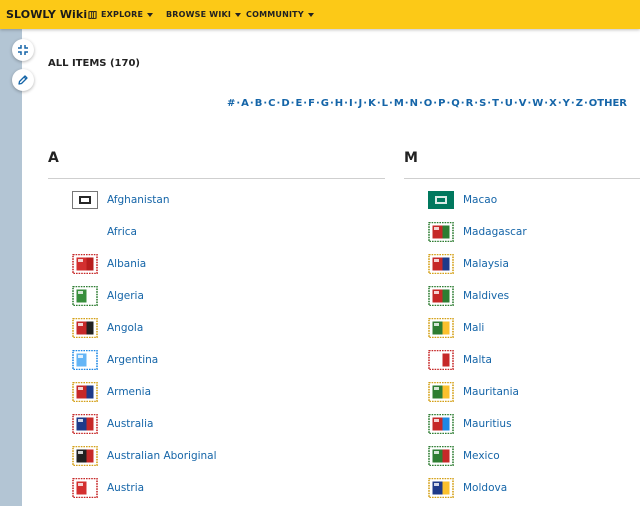  I want to click on list-item: Angola, so click(144, 328).